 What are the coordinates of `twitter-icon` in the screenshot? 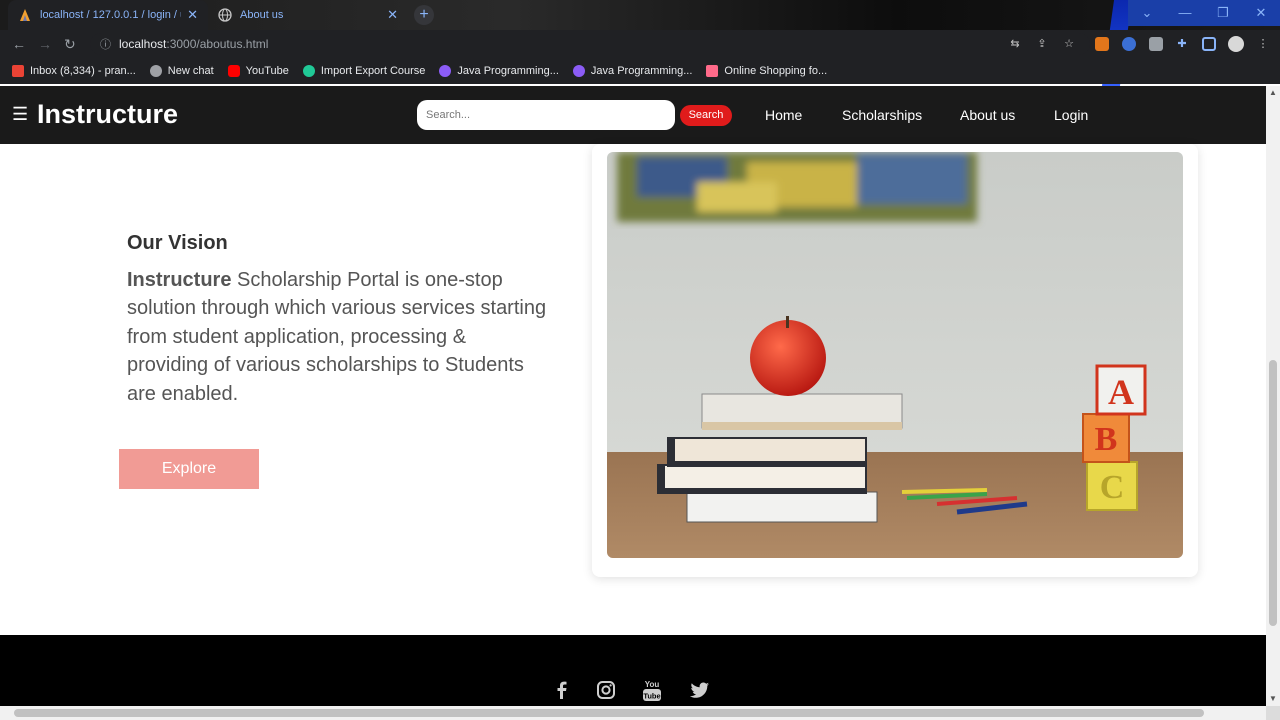 It's located at (700, 690).